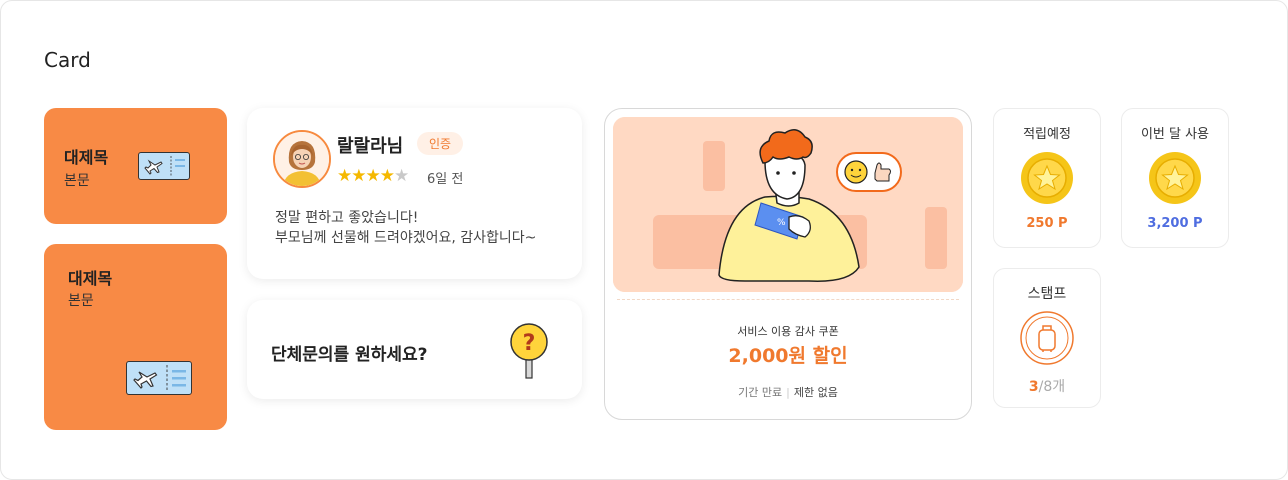 Image resolution: width=1288 pixels, height=480 pixels. What do you see at coordinates (302, 159) in the screenshot?
I see `avatar` at bounding box center [302, 159].